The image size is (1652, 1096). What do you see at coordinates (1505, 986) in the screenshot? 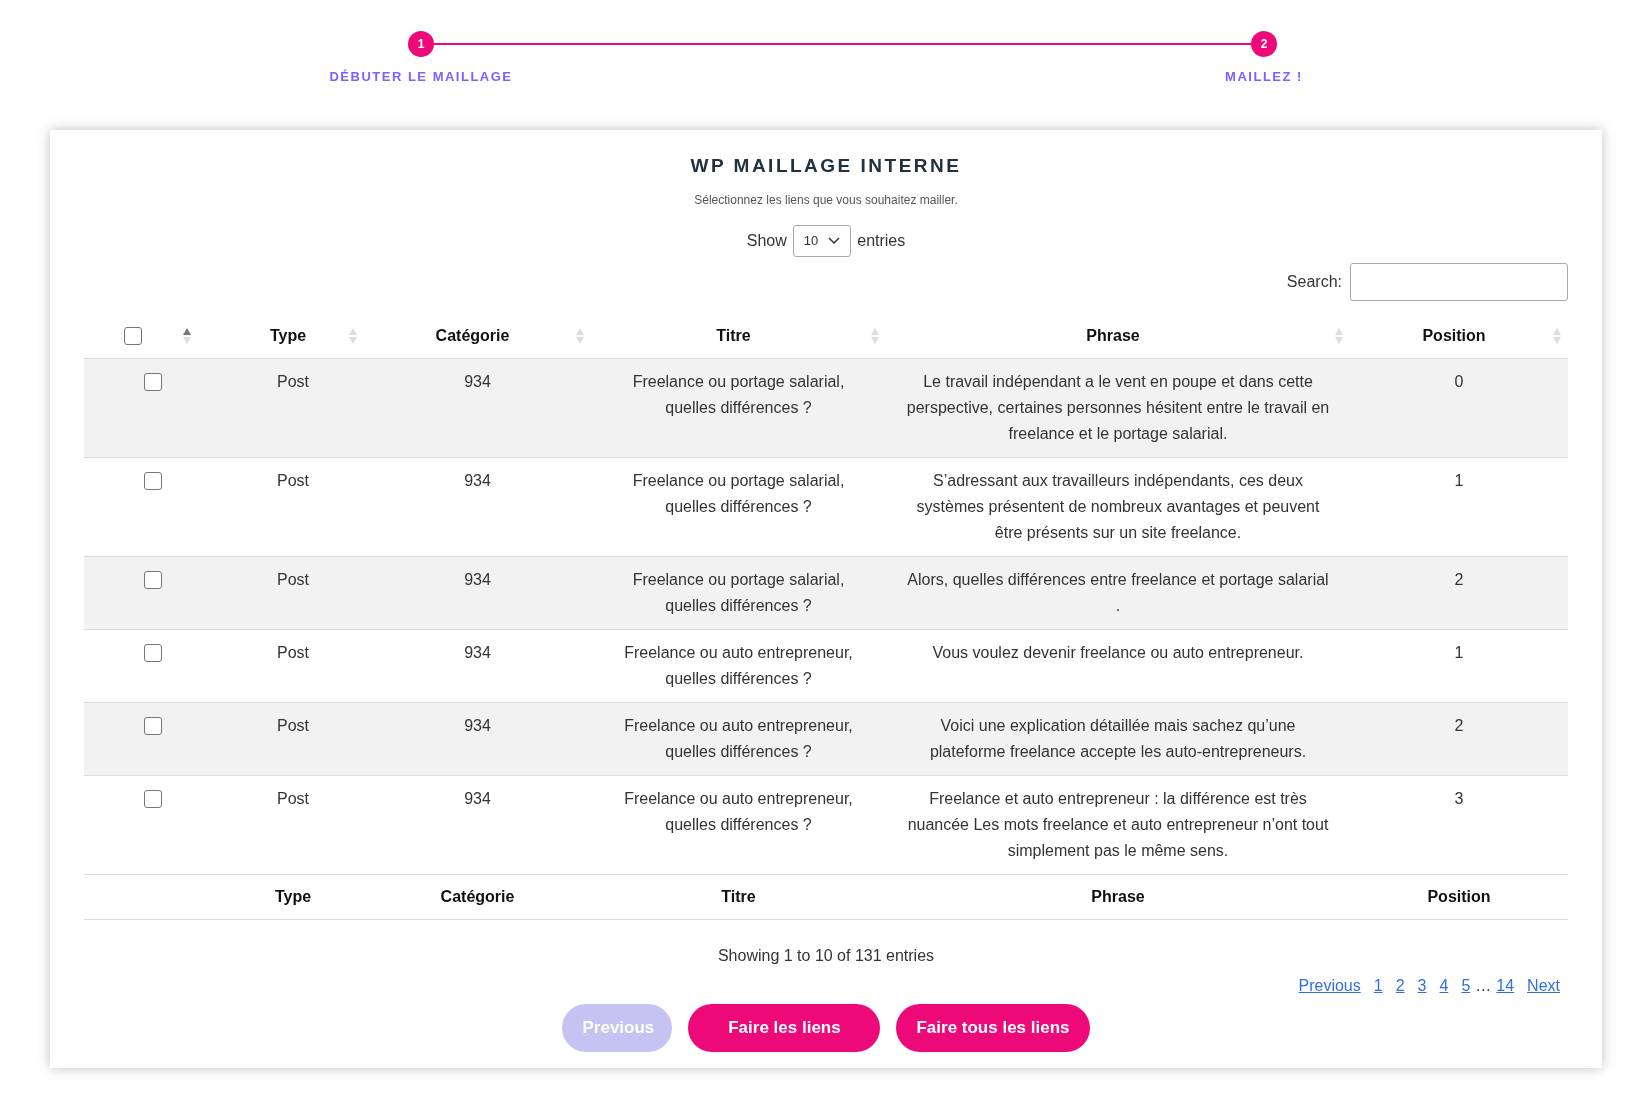
I see `pagination-link: 14` at bounding box center [1505, 986].